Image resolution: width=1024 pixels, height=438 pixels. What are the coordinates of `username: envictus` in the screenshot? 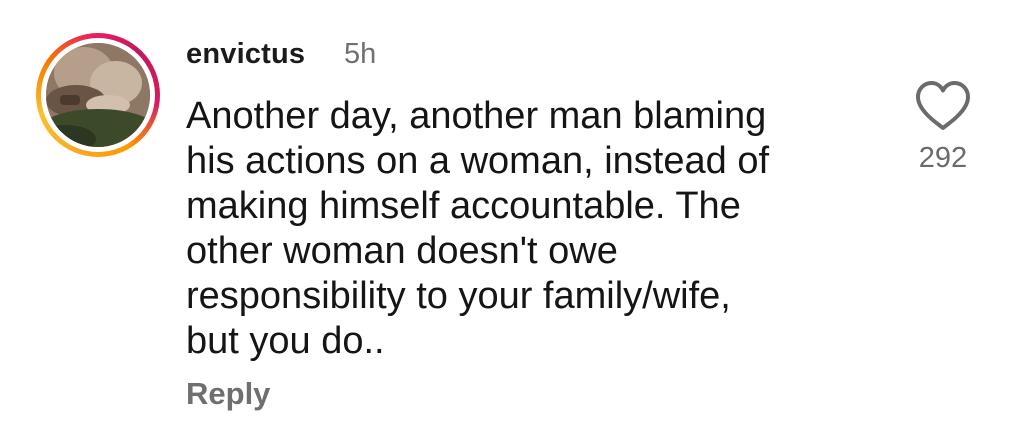 It's located at (245, 54).